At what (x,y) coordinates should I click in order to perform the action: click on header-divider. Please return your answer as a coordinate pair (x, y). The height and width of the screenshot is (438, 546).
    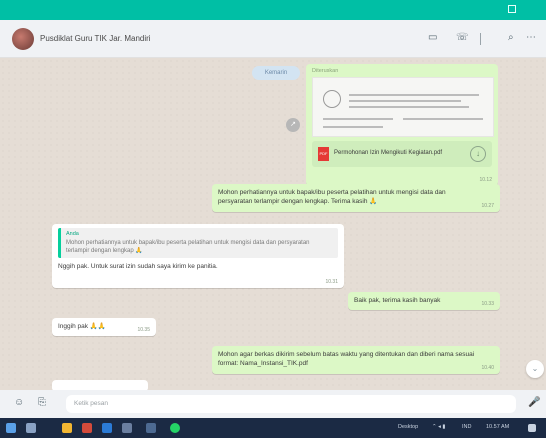
    Looking at the image, I should click on (480, 39).